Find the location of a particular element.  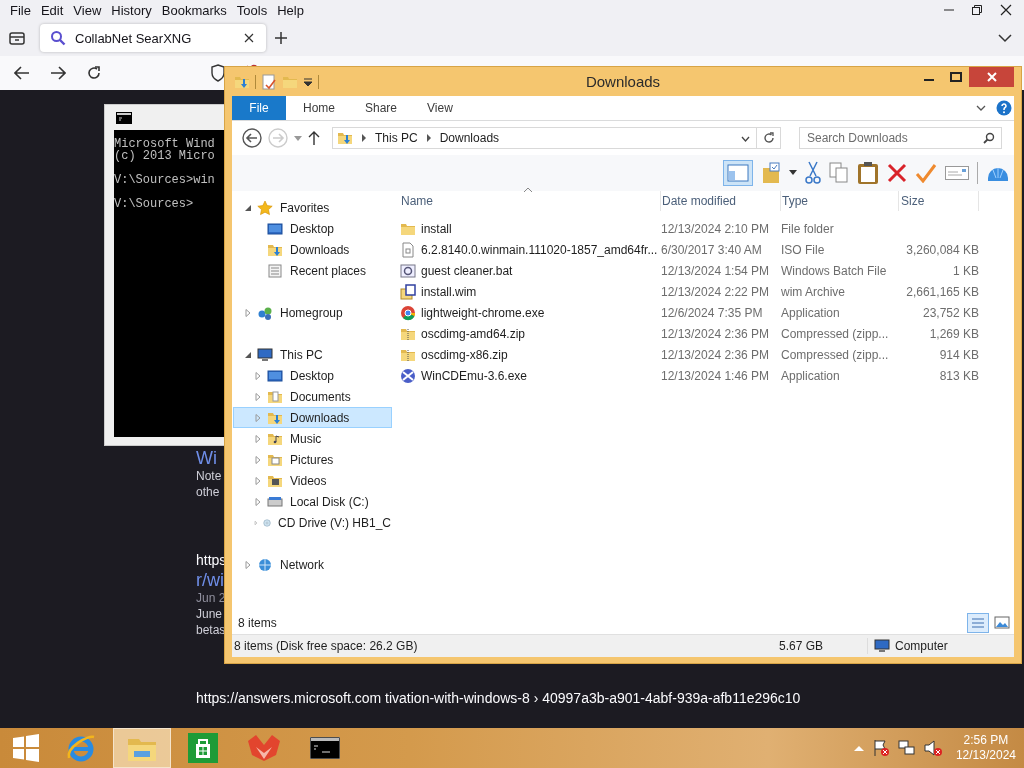

folder-check-icon is located at coordinates (771, 173).